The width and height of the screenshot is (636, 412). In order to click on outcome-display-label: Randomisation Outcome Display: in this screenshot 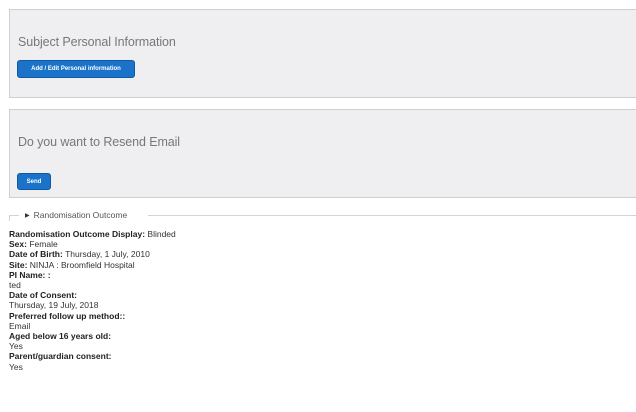, I will do `click(77, 234)`.